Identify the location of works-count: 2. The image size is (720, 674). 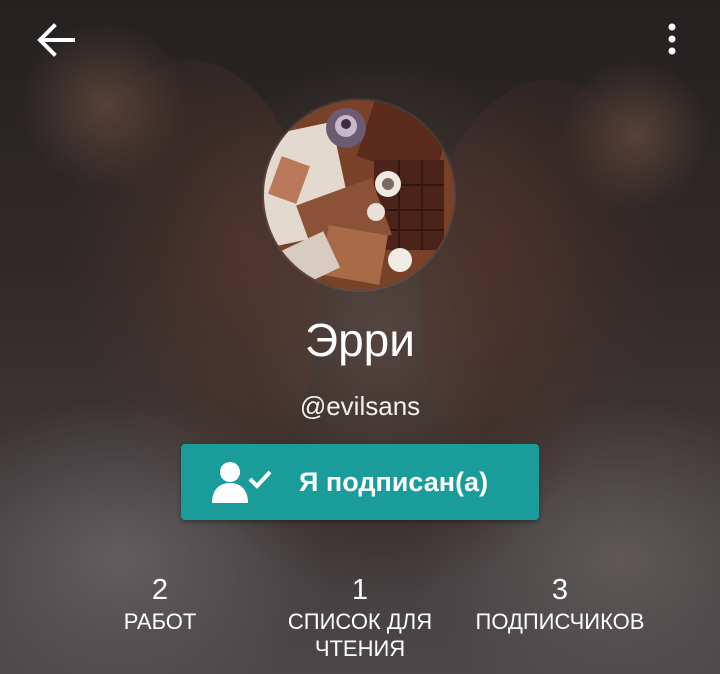
(160, 590).